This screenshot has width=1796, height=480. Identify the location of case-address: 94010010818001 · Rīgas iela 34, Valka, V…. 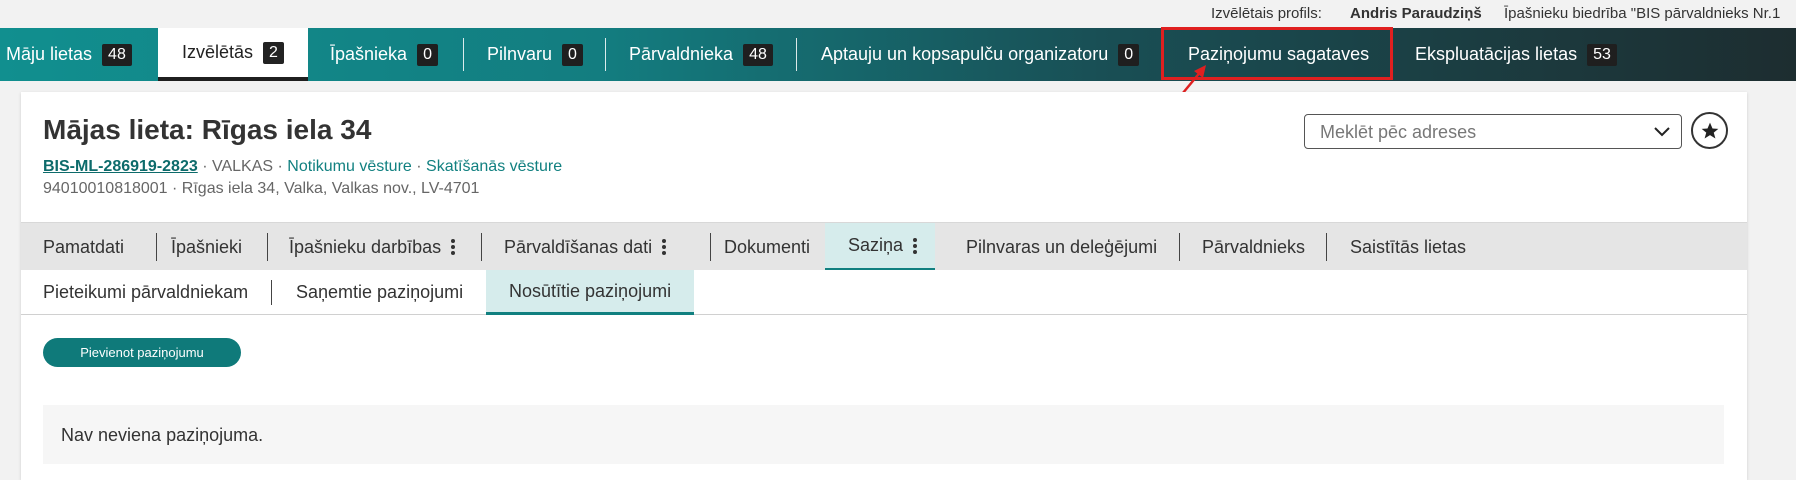
(261, 188).